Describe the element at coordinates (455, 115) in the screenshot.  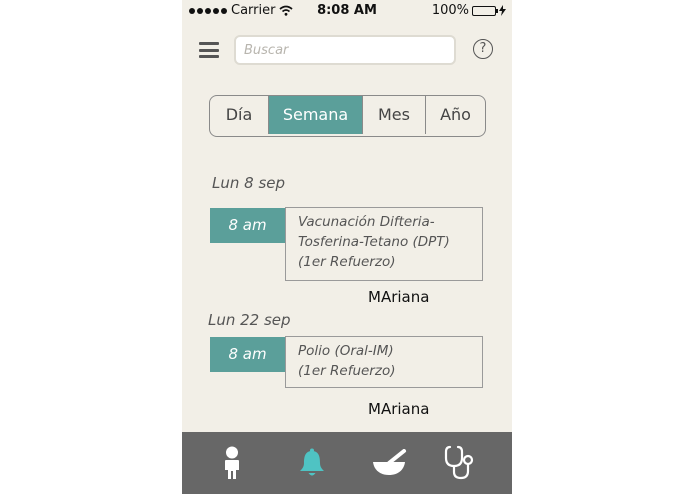
I see `tab-ano: Año` at that location.